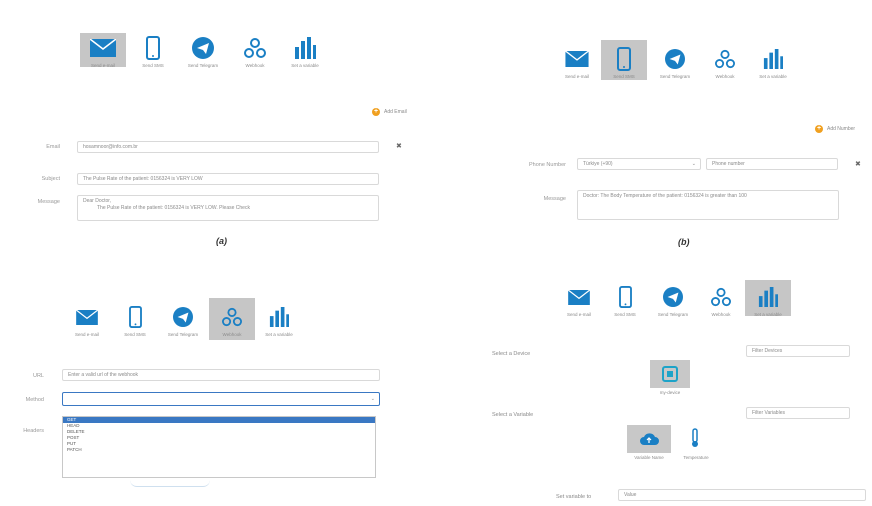 The image size is (872, 506). Describe the element at coordinates (228, 147) in the screenshot. I see `email-field: hosamnoor@info.com.br` at that location.